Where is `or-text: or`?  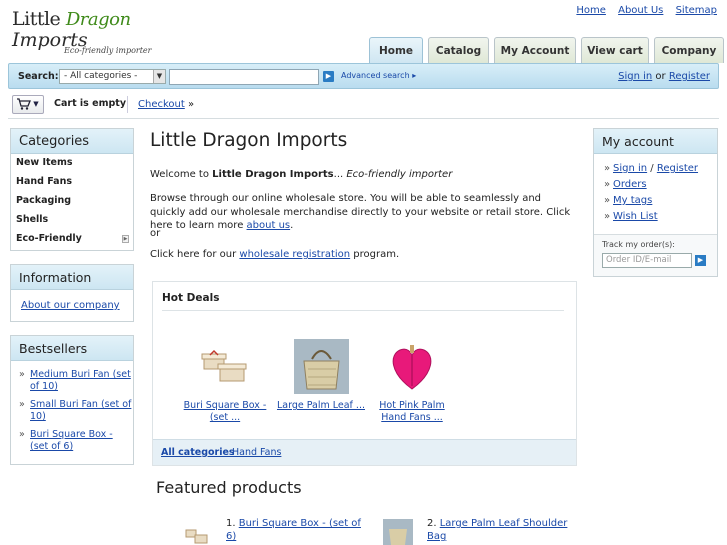
or-text: or is located at coordinates (155, 233).